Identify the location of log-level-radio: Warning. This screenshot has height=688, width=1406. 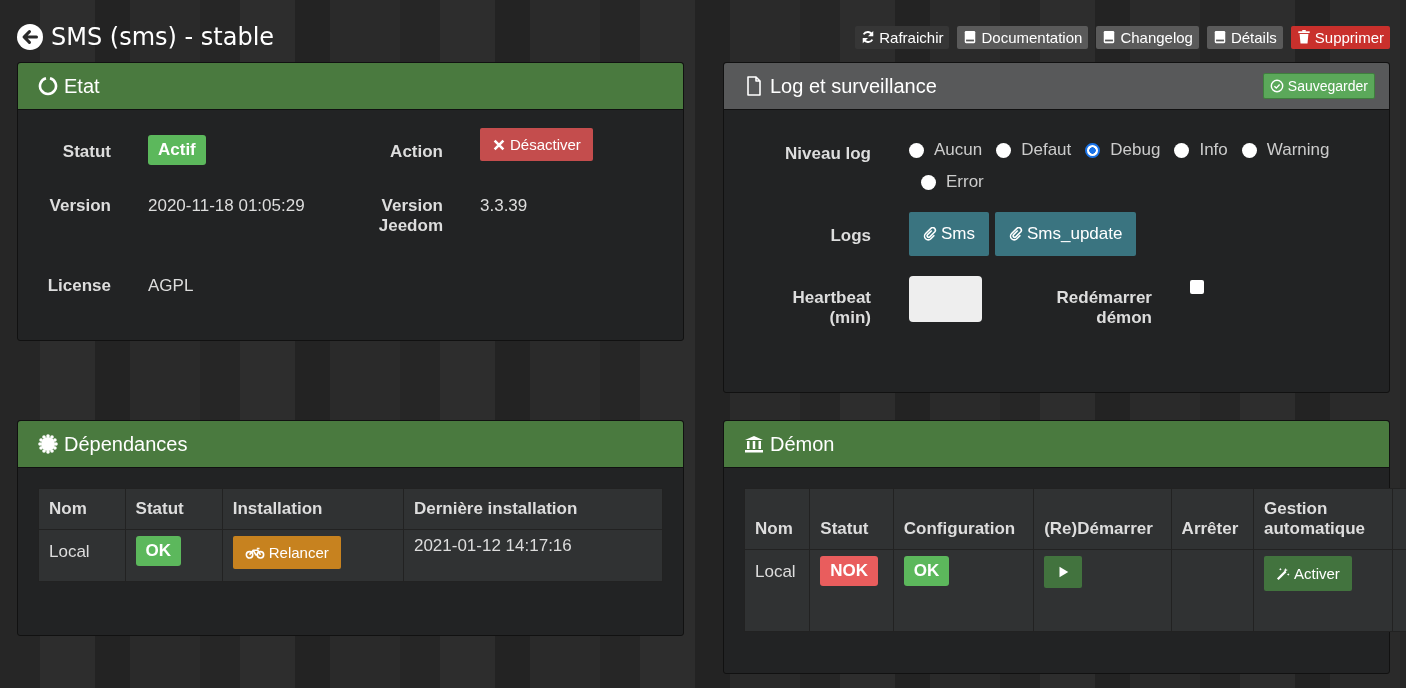
(1285, 150).